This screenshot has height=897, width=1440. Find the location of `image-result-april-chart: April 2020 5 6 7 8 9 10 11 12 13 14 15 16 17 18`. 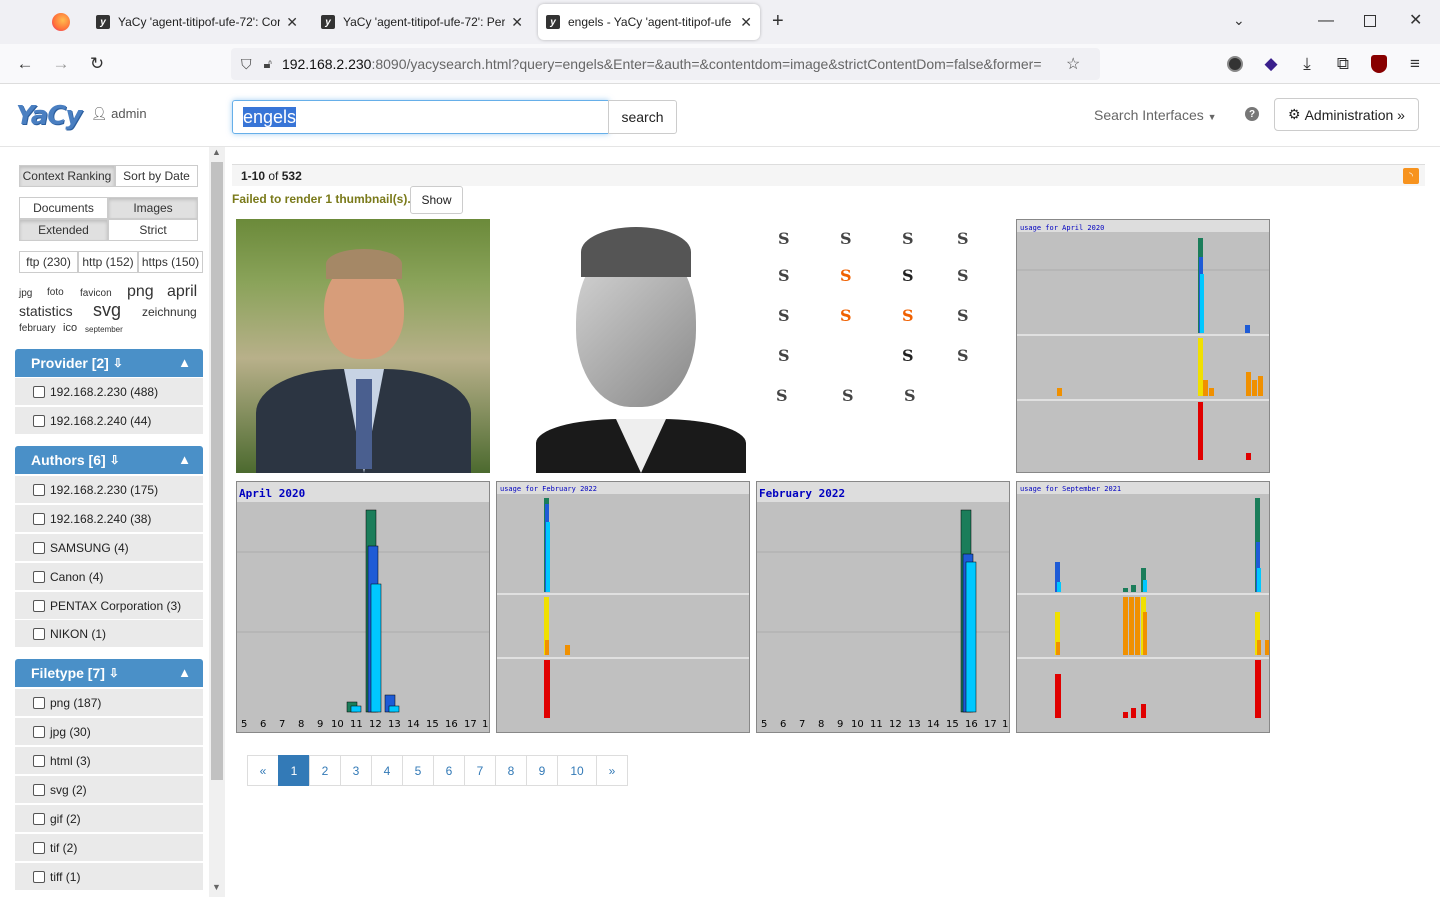

image-result-april-chart: April 2020 5 6 7 8 9 10 11 12 13 14 15 16 17 18 is located at coordinates (363, 607).